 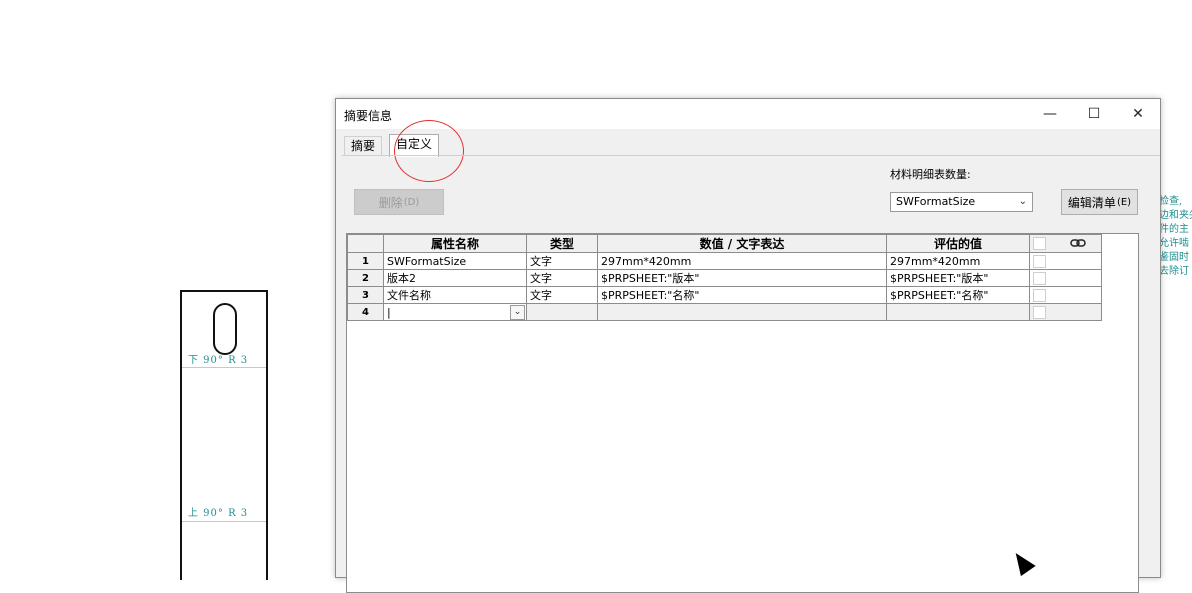 What do you see at coordinates (742, 261) in the screenshot?
I see `value-cell: 297mm*420mm` at bounding box center [742, 261].